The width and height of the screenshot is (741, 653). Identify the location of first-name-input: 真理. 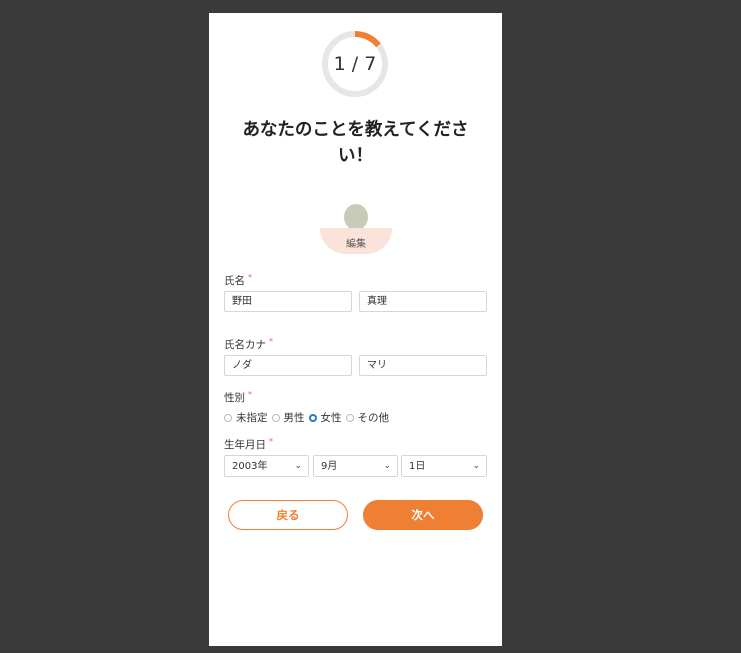
(423, 301).